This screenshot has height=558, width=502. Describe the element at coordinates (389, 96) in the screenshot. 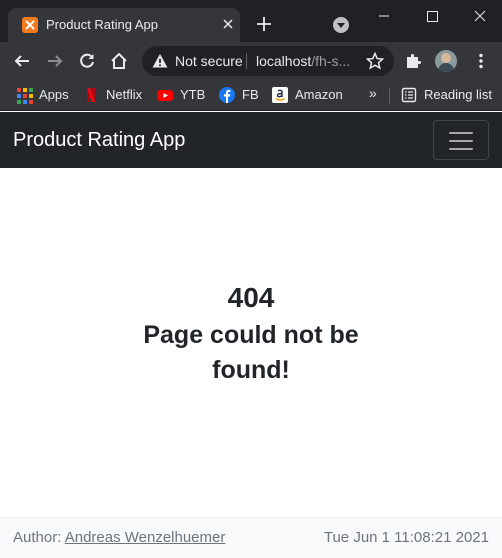

I see `bookmarks-divider` at that location.